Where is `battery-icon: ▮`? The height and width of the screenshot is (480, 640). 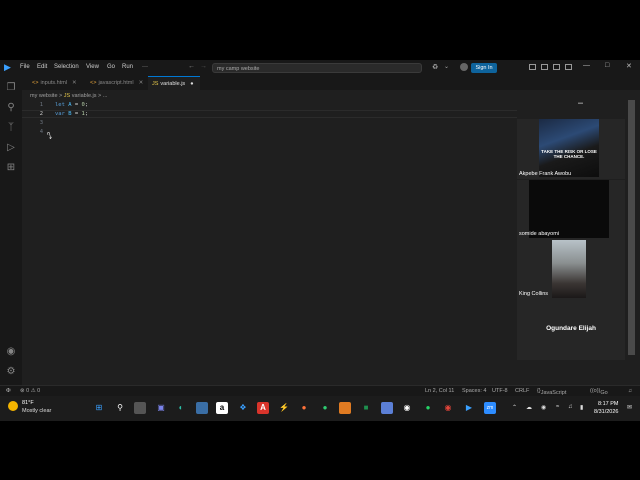
battery-icon: ▮ is located at coordinates (581, 407).